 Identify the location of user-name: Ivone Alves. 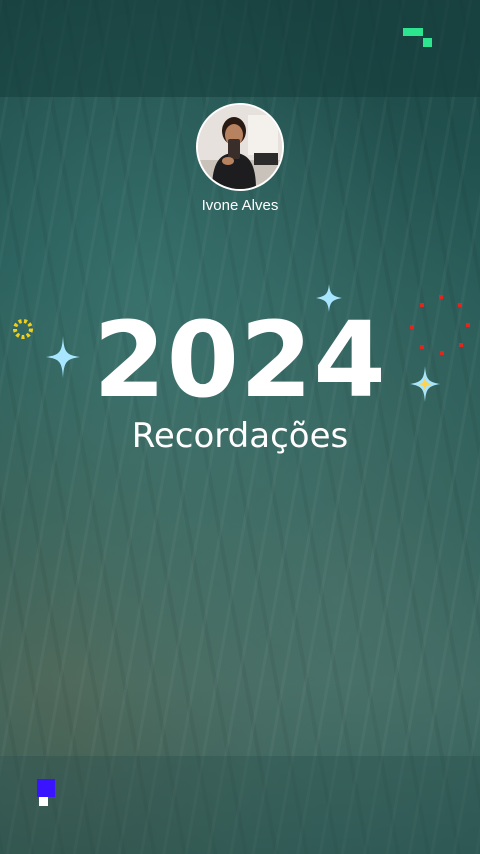
(240, 205).